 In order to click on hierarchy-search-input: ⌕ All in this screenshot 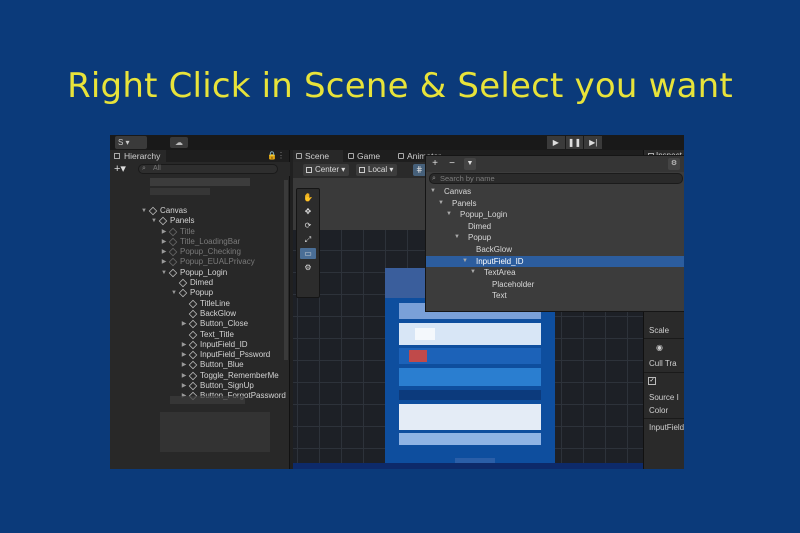, I will do `click(208, 169)`.